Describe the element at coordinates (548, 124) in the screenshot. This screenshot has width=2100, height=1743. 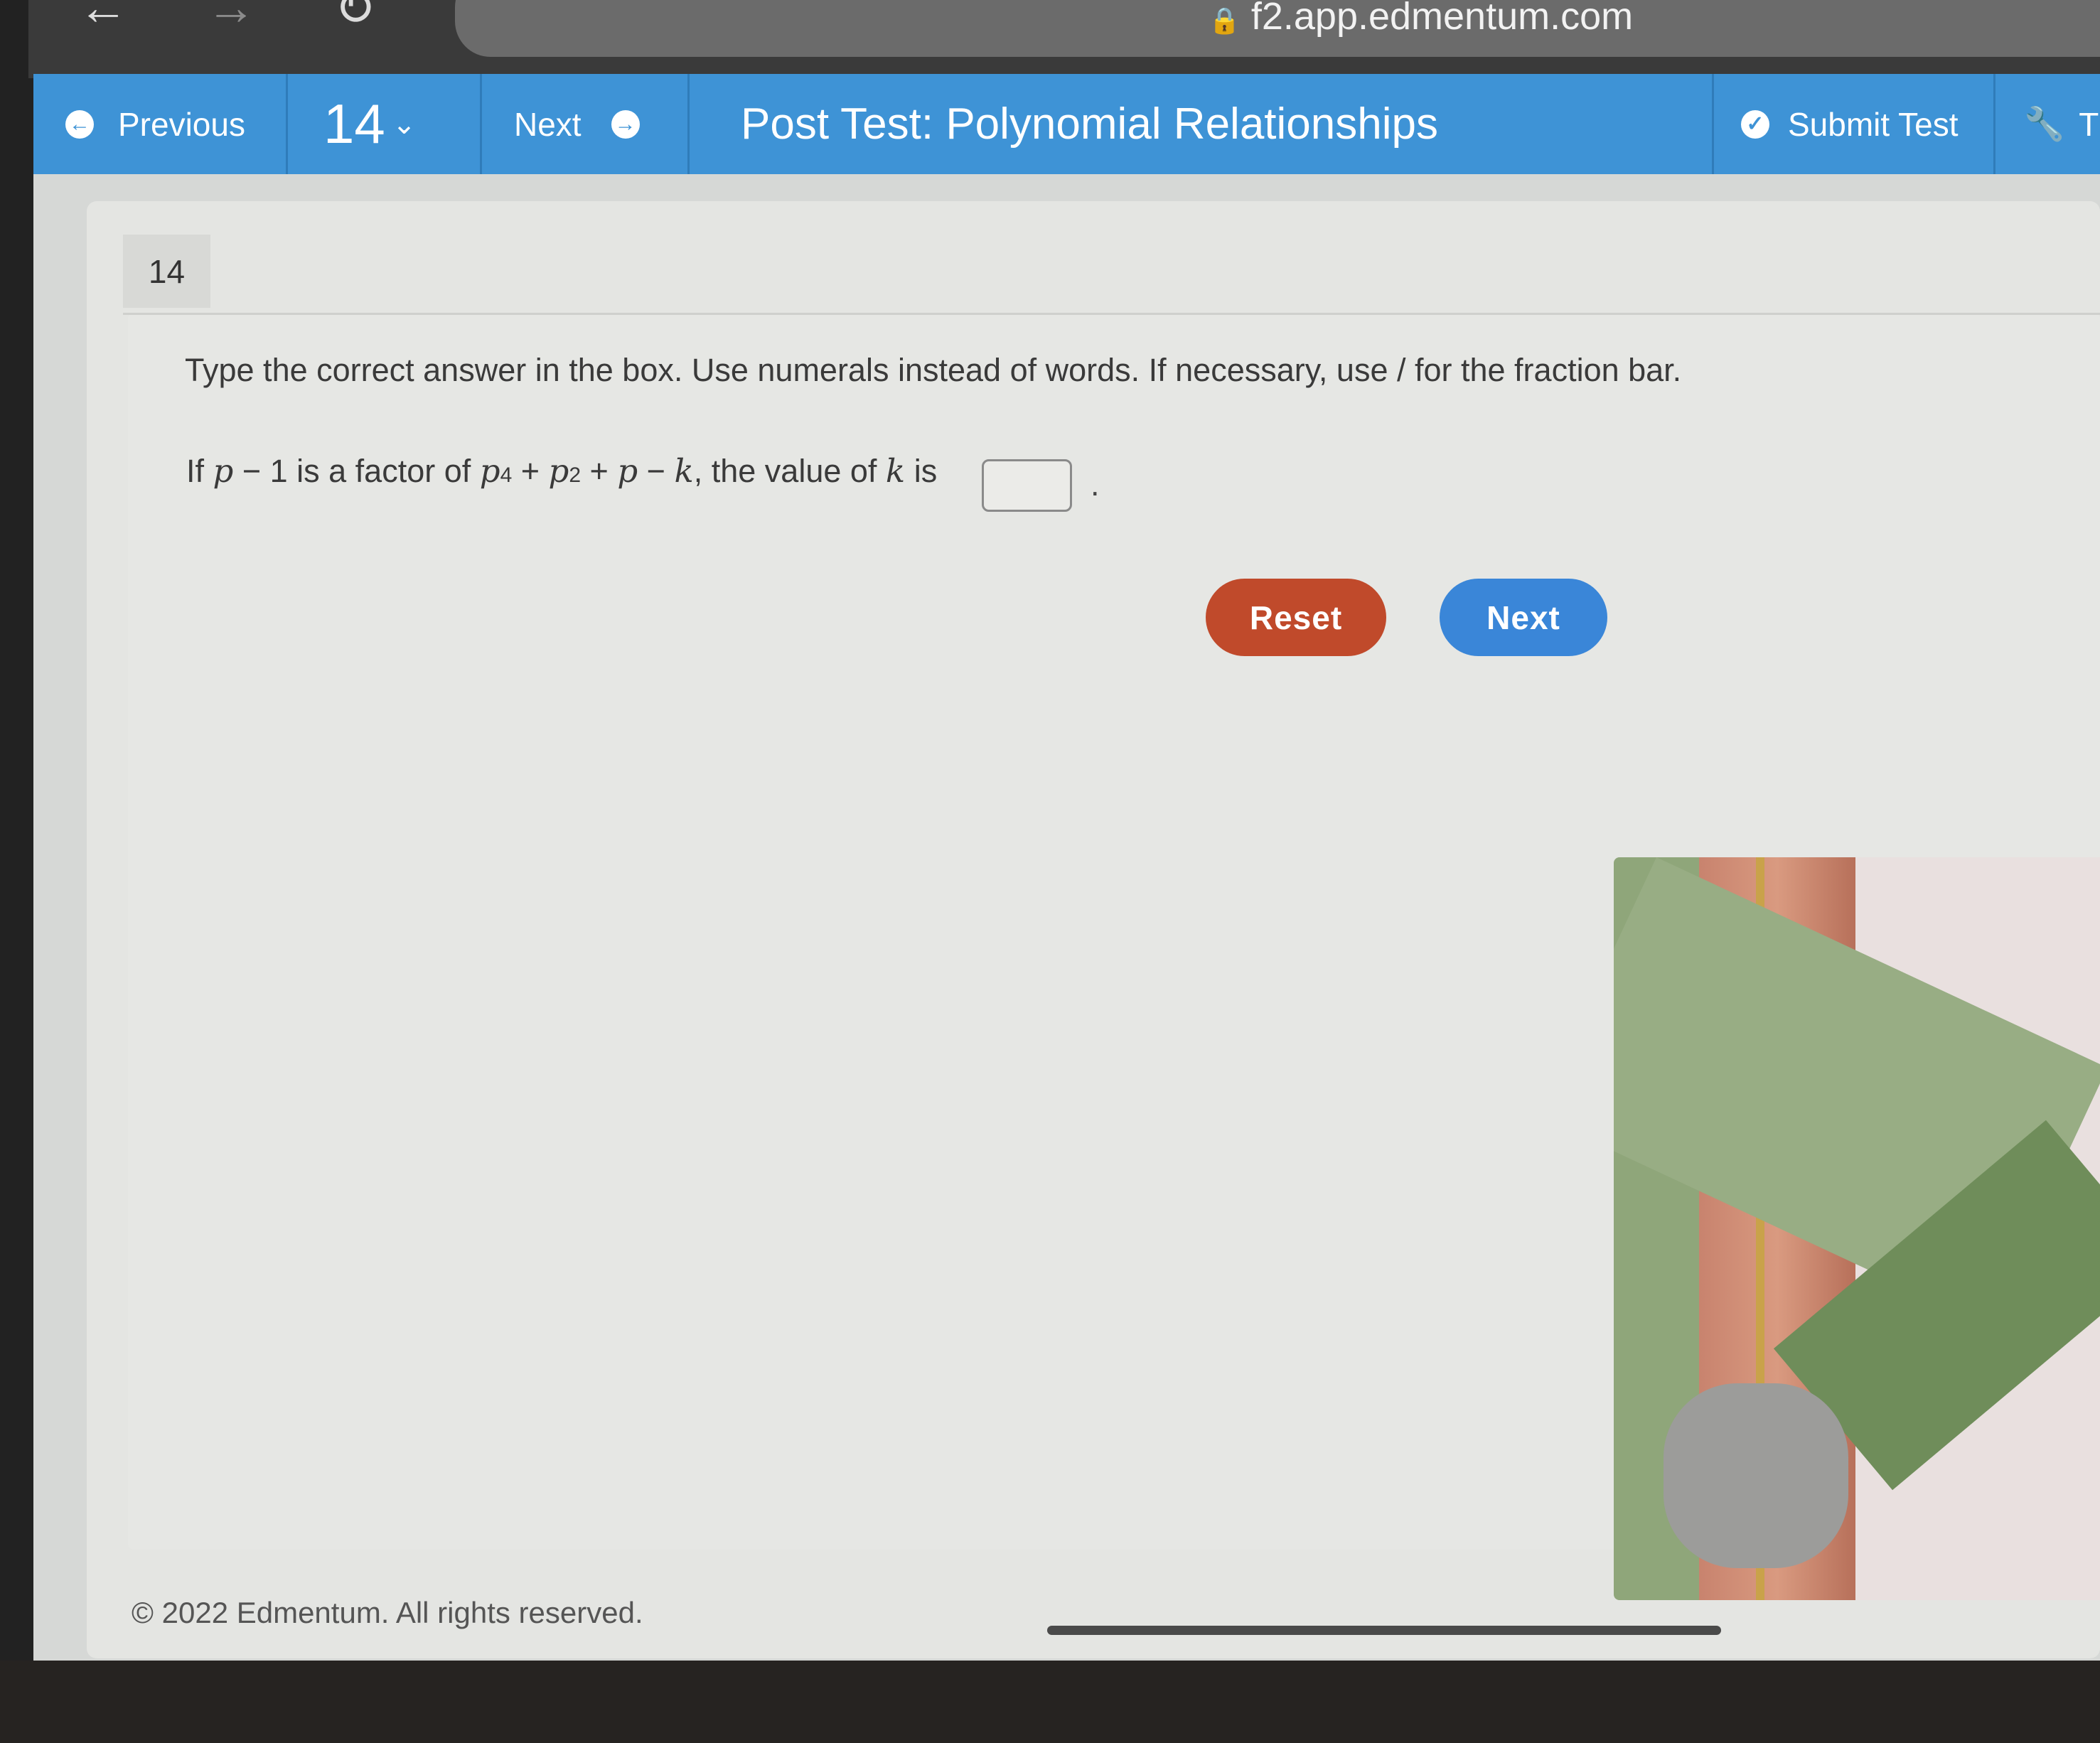
I see `next-label: Next` at that location.